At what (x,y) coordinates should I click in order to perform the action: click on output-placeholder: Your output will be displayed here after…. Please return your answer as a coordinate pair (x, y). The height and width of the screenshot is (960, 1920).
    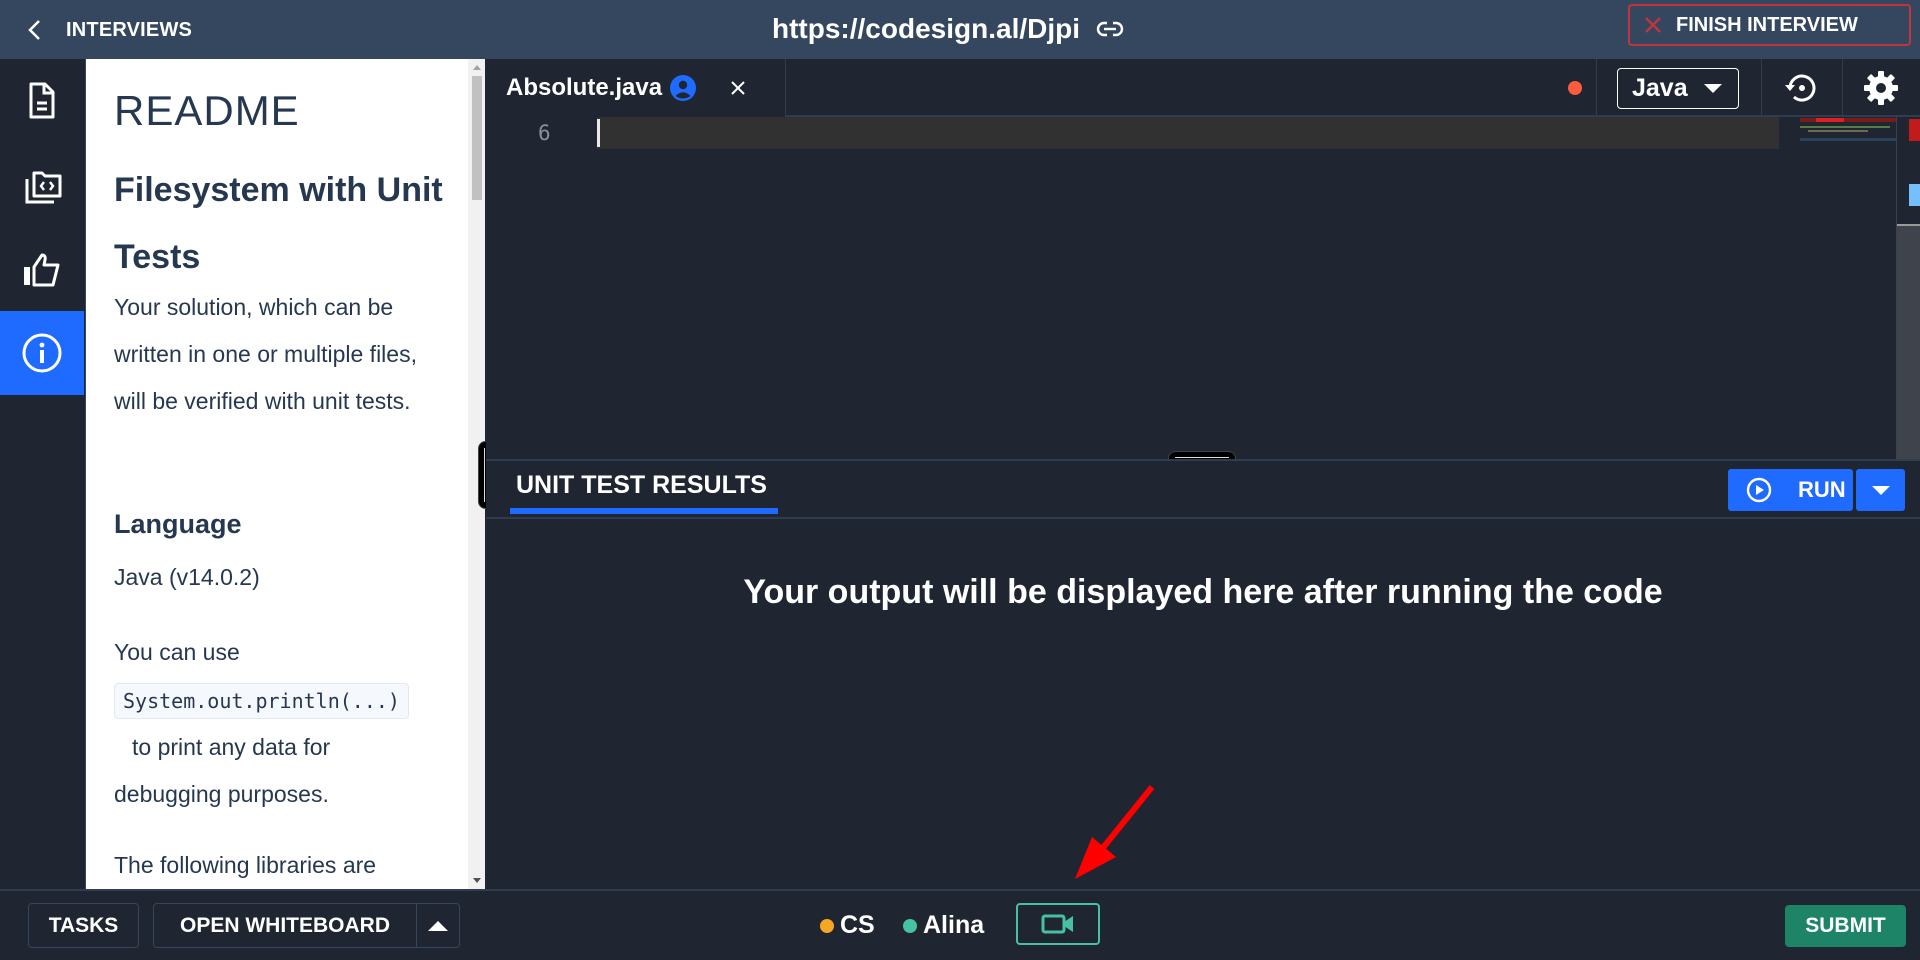
    Looking at the image, I should click on (1203, 592).